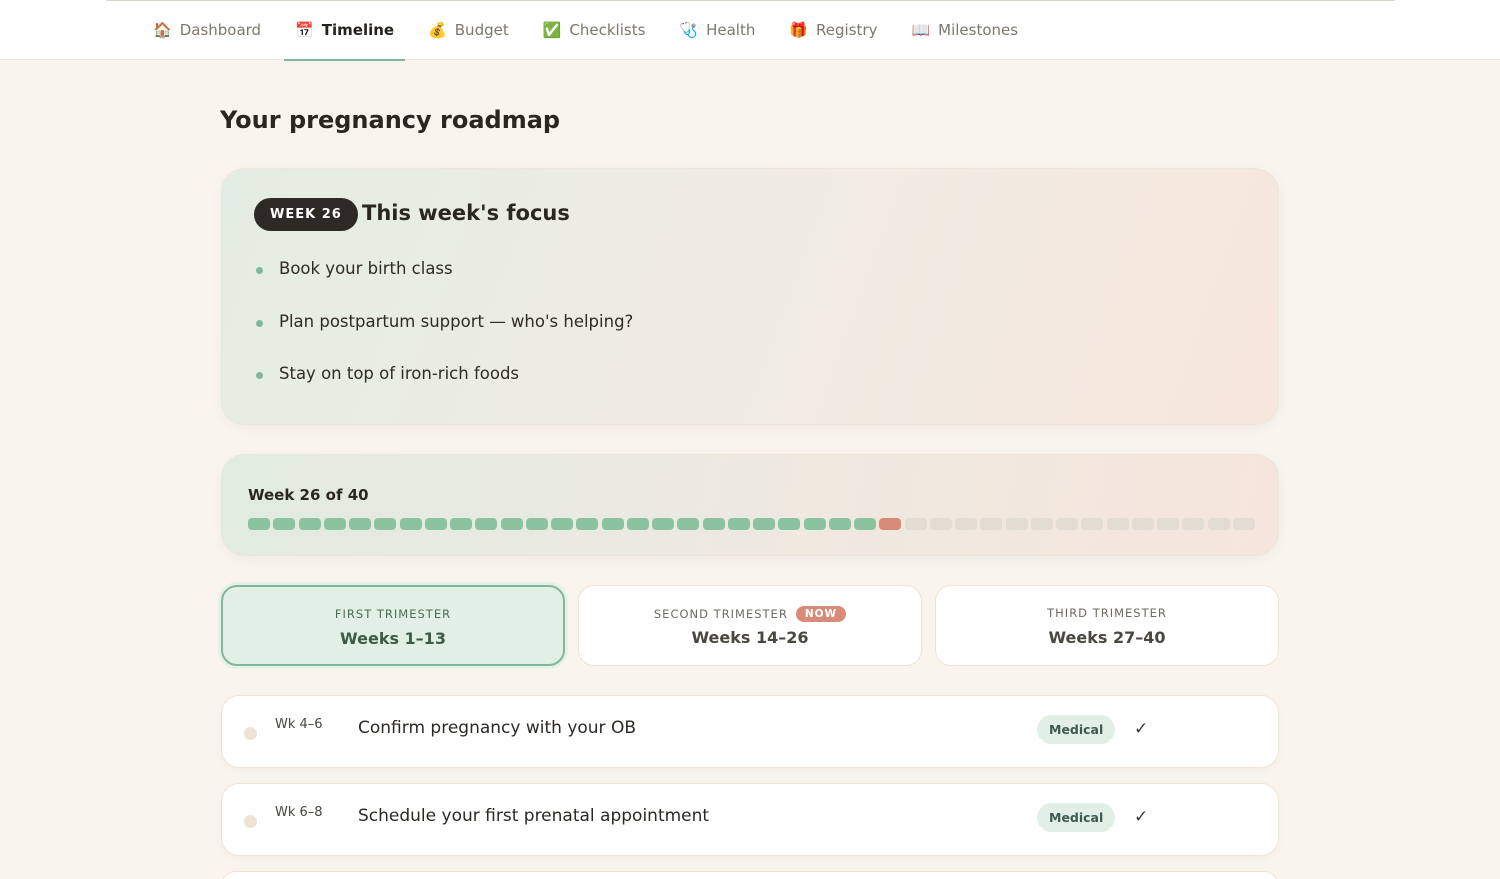 This screenshot has width=1500, height=879. I want to click on trimester-weeks: Weeks 27–40, so click(1107, 637).